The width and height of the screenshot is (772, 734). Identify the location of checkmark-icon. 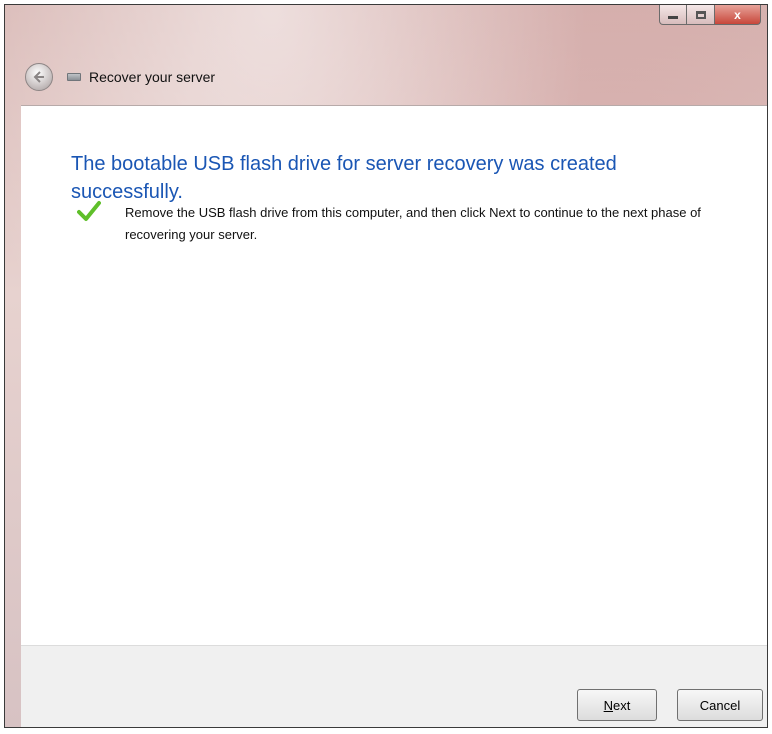
(89, 211).